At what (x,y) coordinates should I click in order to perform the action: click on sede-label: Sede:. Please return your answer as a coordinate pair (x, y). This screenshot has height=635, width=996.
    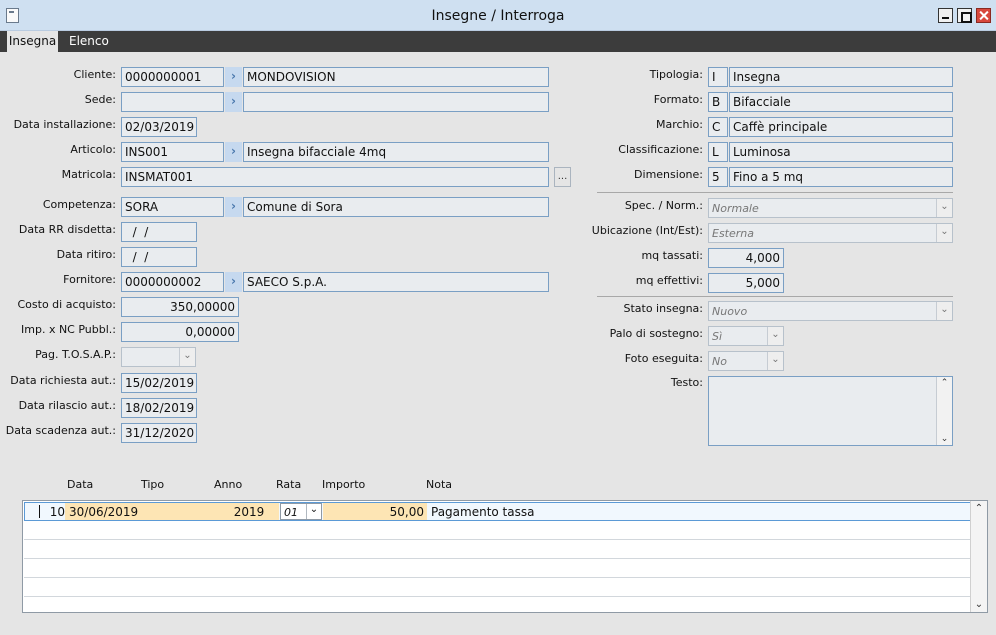
    Looking at the image, I should click on (100, 99).